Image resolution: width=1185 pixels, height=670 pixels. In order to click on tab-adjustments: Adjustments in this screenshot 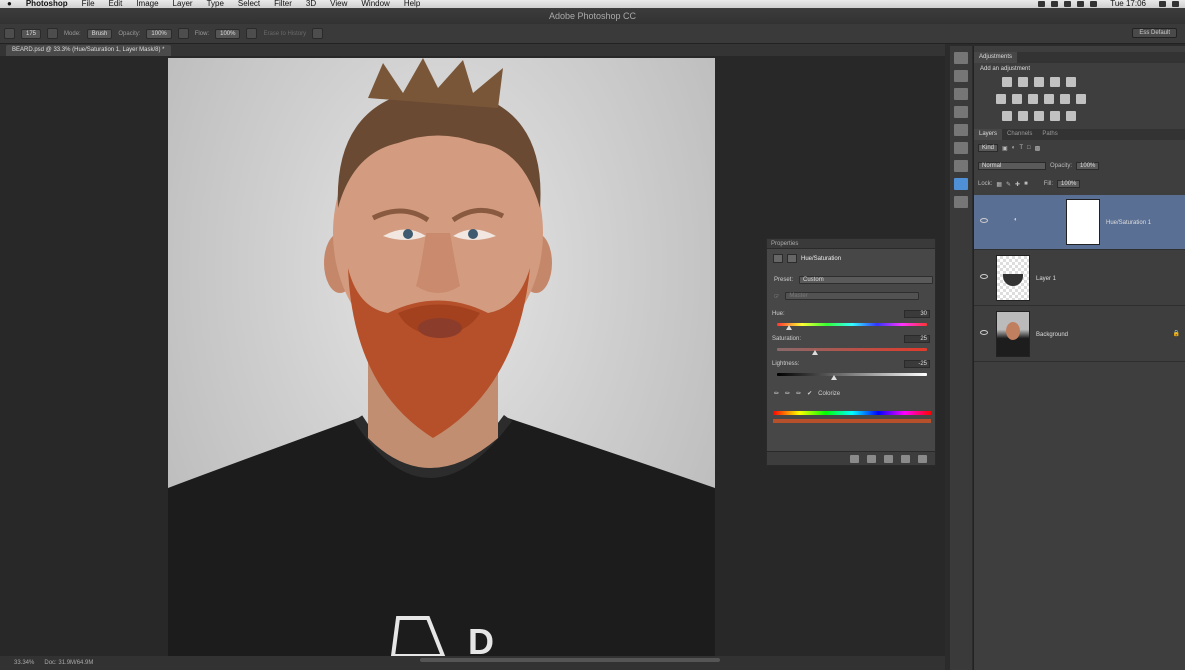, I will do `click(996, 57)`.